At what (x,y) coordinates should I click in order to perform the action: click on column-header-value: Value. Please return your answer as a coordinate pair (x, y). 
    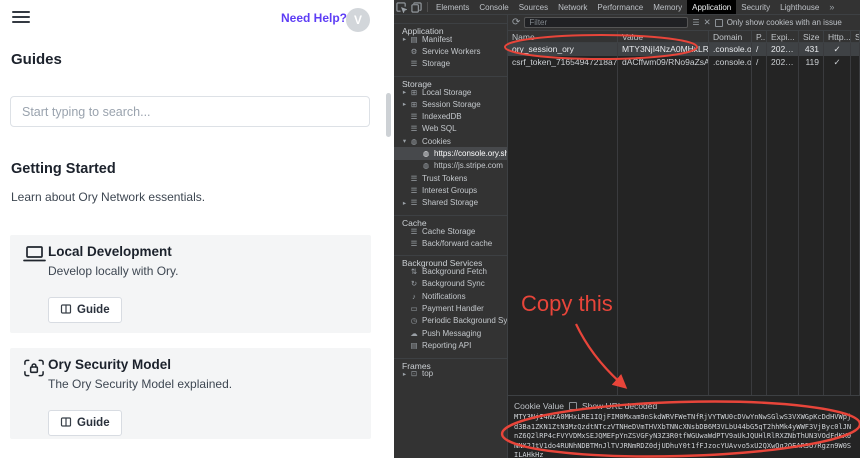
    Looking at the image, I should click on (663, 36).